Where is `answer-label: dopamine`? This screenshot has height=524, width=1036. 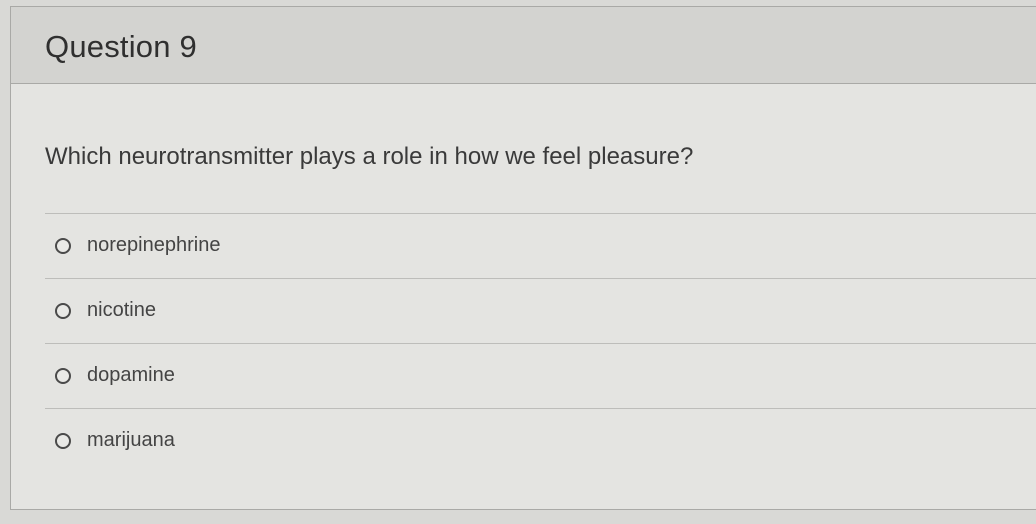
answer-label: dopamine is located at coordinates (131, 375).